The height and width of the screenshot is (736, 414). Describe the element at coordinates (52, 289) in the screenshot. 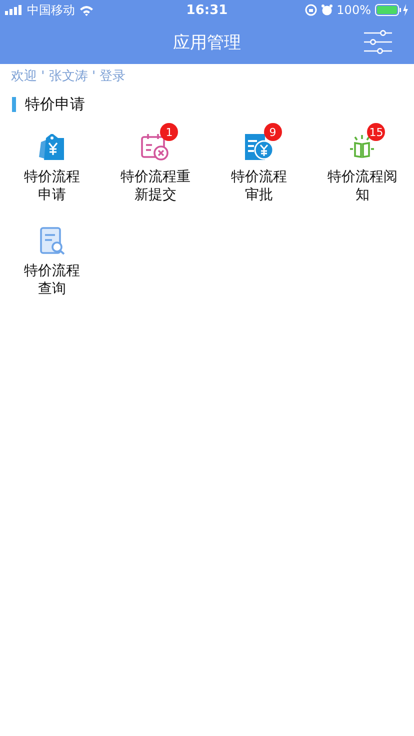

I see `app-label: 查询` at that location.